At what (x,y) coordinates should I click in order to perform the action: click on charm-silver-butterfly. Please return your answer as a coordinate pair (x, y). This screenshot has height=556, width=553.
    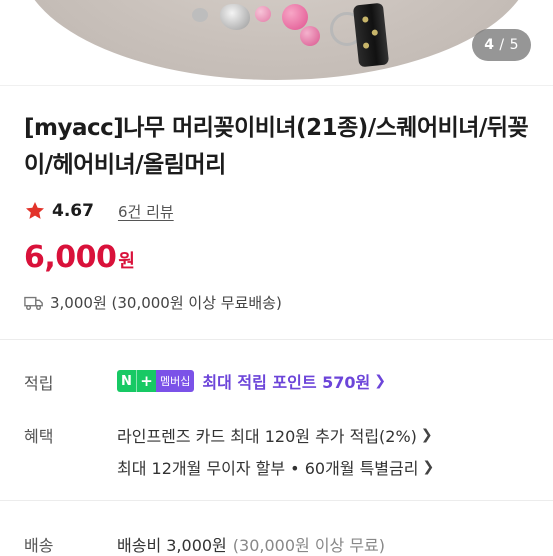
    Looking at the image, I should click on (235, 17).